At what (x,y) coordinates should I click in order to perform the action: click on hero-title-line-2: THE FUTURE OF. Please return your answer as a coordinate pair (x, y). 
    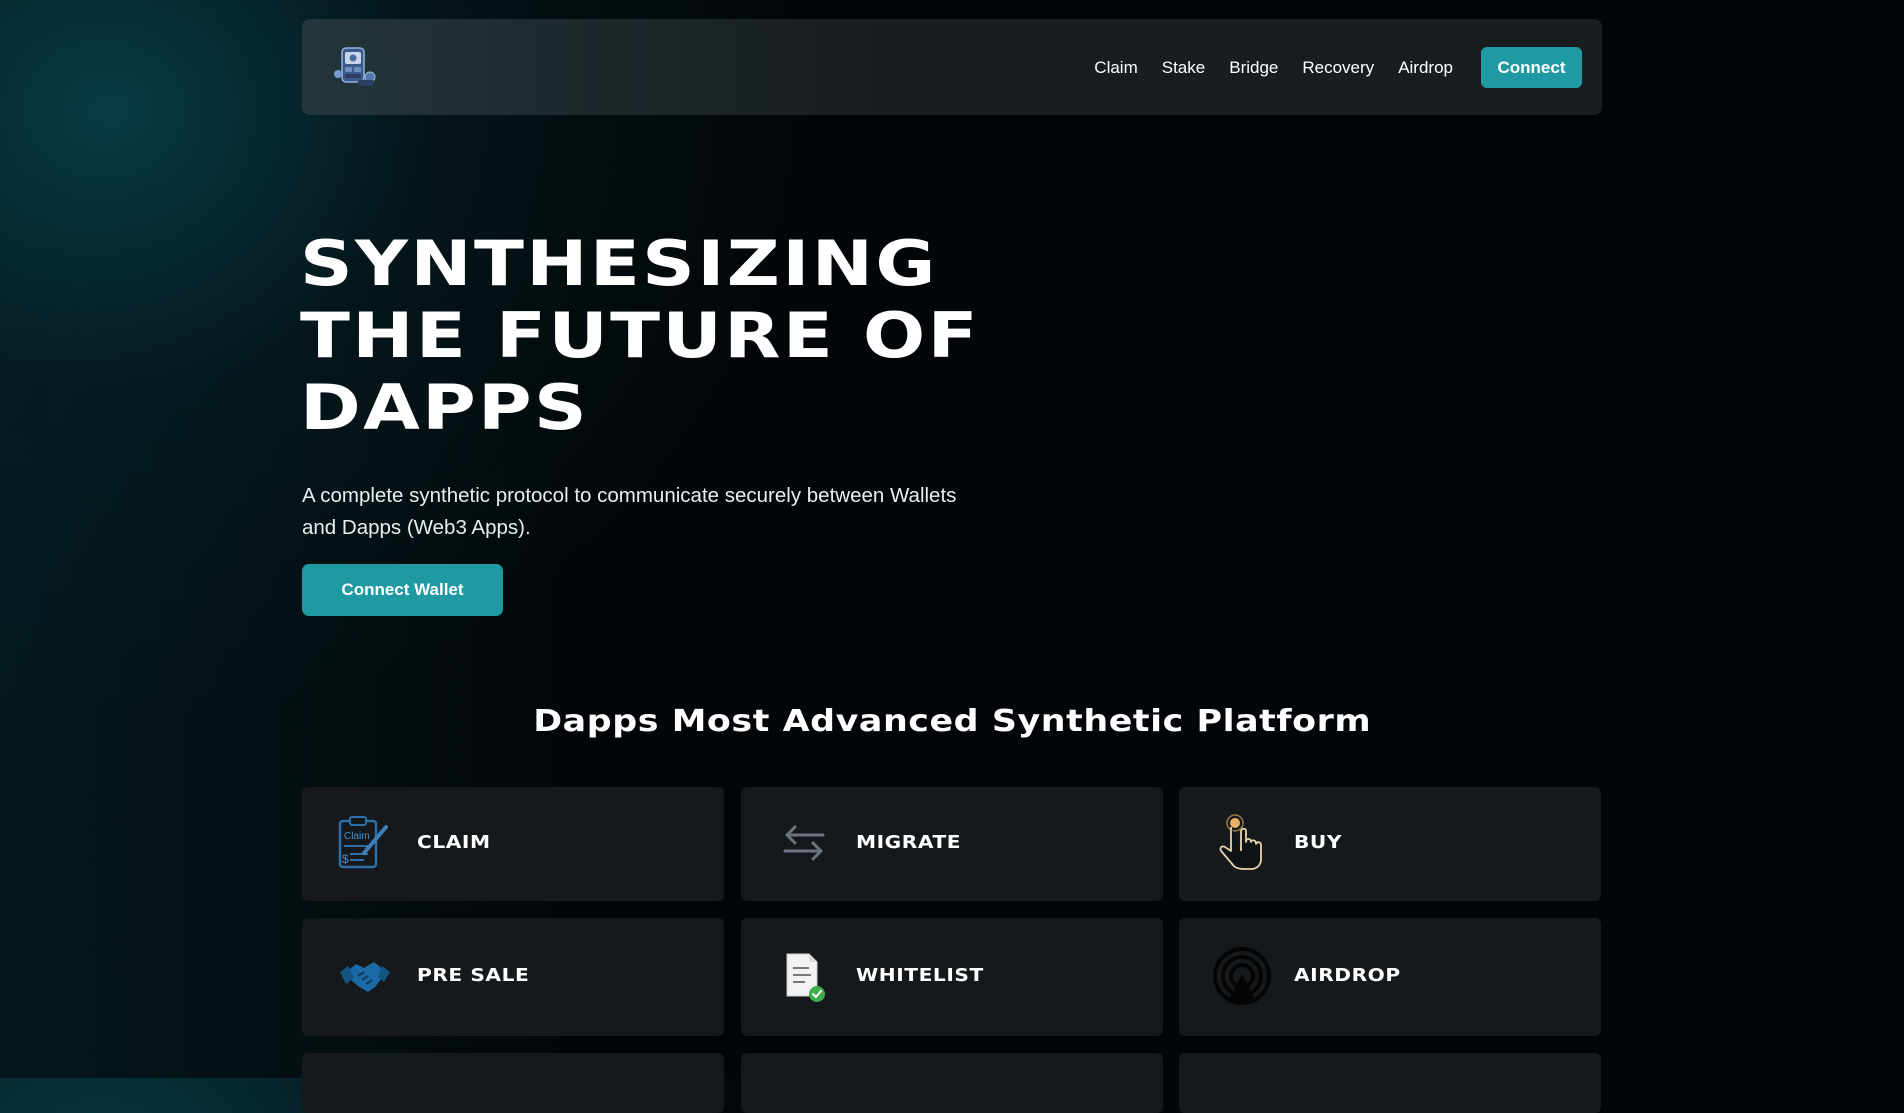
    Looking at the image, I should click on (640, 335).